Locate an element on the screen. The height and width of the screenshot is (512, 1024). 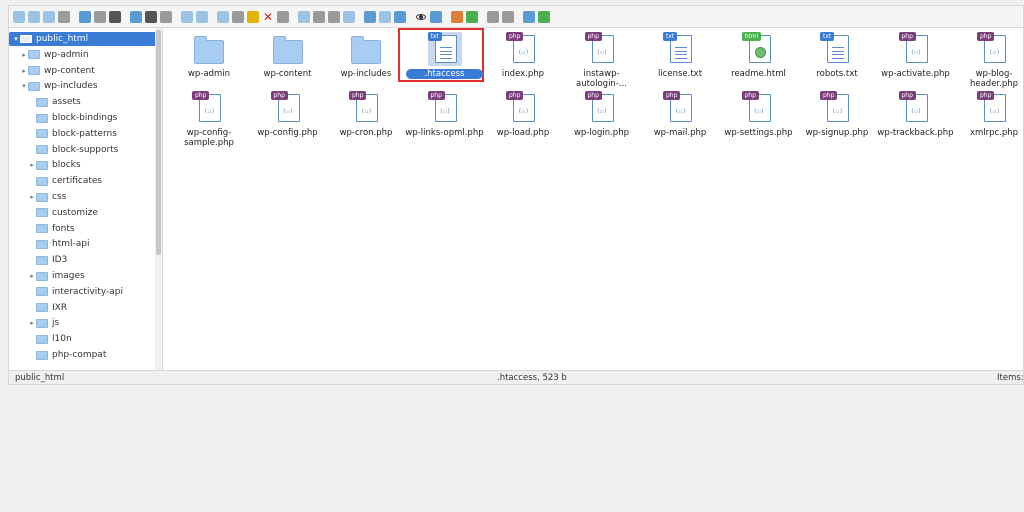
back-icon is located at coordinates (19, 16).